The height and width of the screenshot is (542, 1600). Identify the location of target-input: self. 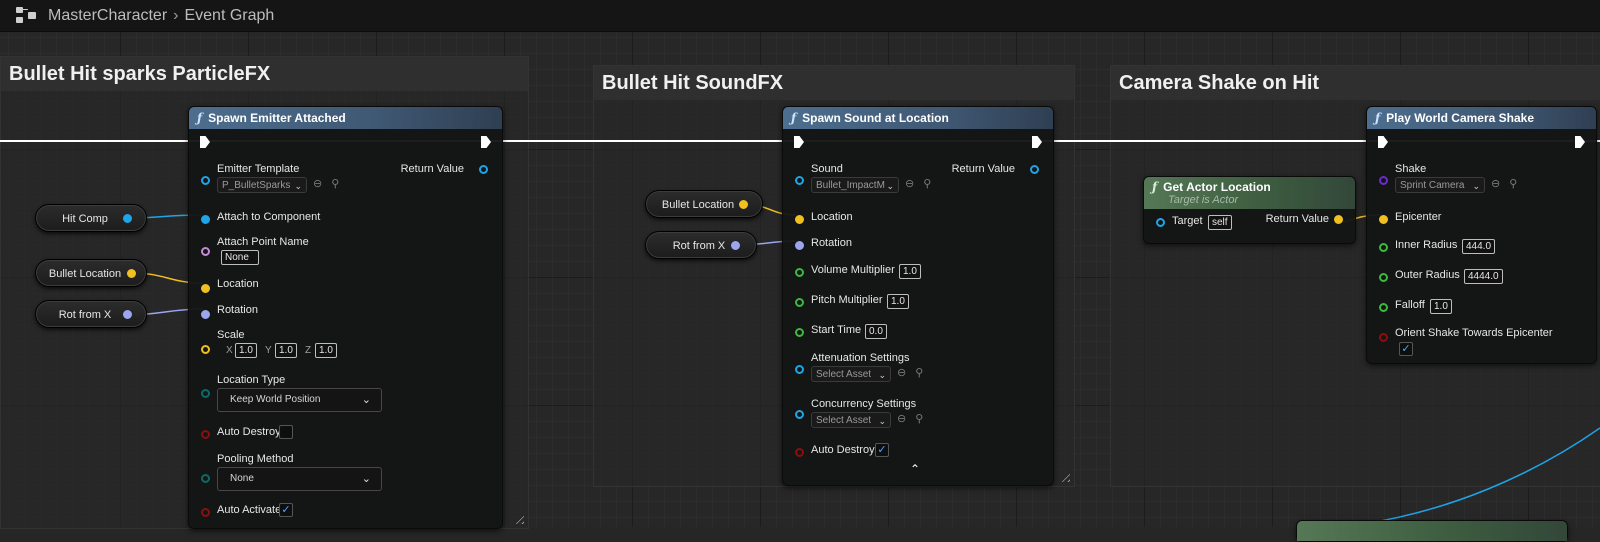
(1220, 222).